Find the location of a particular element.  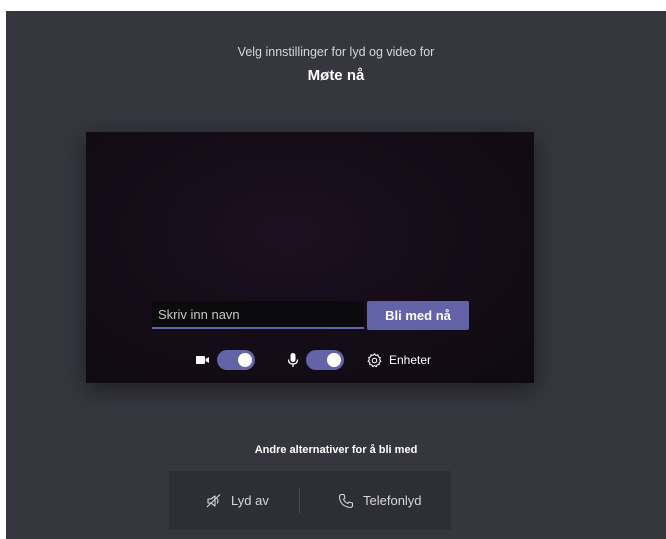

audio-off-button: Lyd av is located at coordinates (237, 500).